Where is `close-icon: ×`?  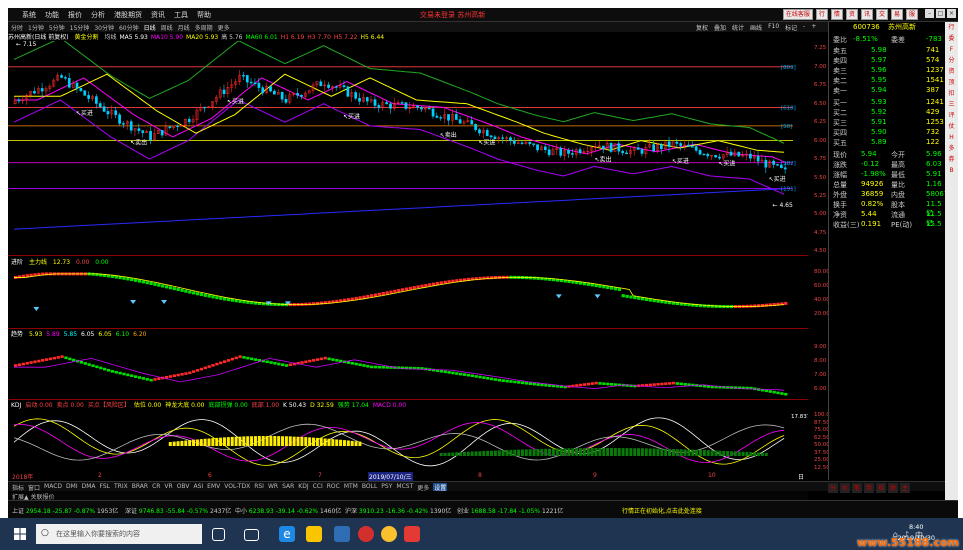 close-icon: × is located at coordinates (951, 13).